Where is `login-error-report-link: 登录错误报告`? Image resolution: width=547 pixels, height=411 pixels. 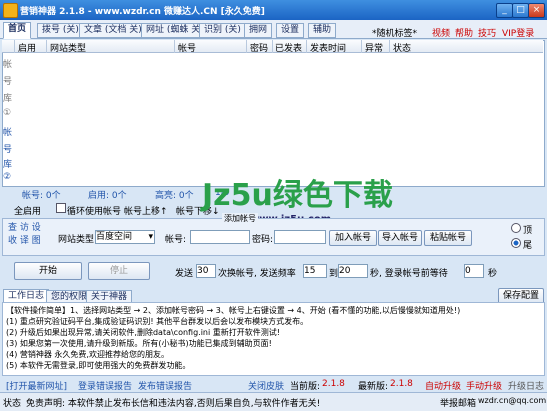
login-error-report-link: 登录错误报告 is located at coordinates (105, 385).